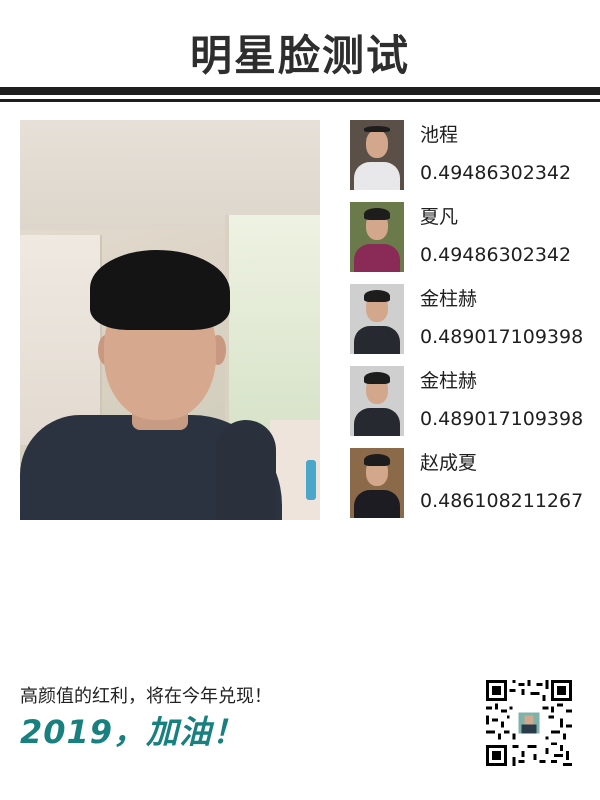  I want to click on match-item-1: 池程 0.49486302342, so click(475, 155).